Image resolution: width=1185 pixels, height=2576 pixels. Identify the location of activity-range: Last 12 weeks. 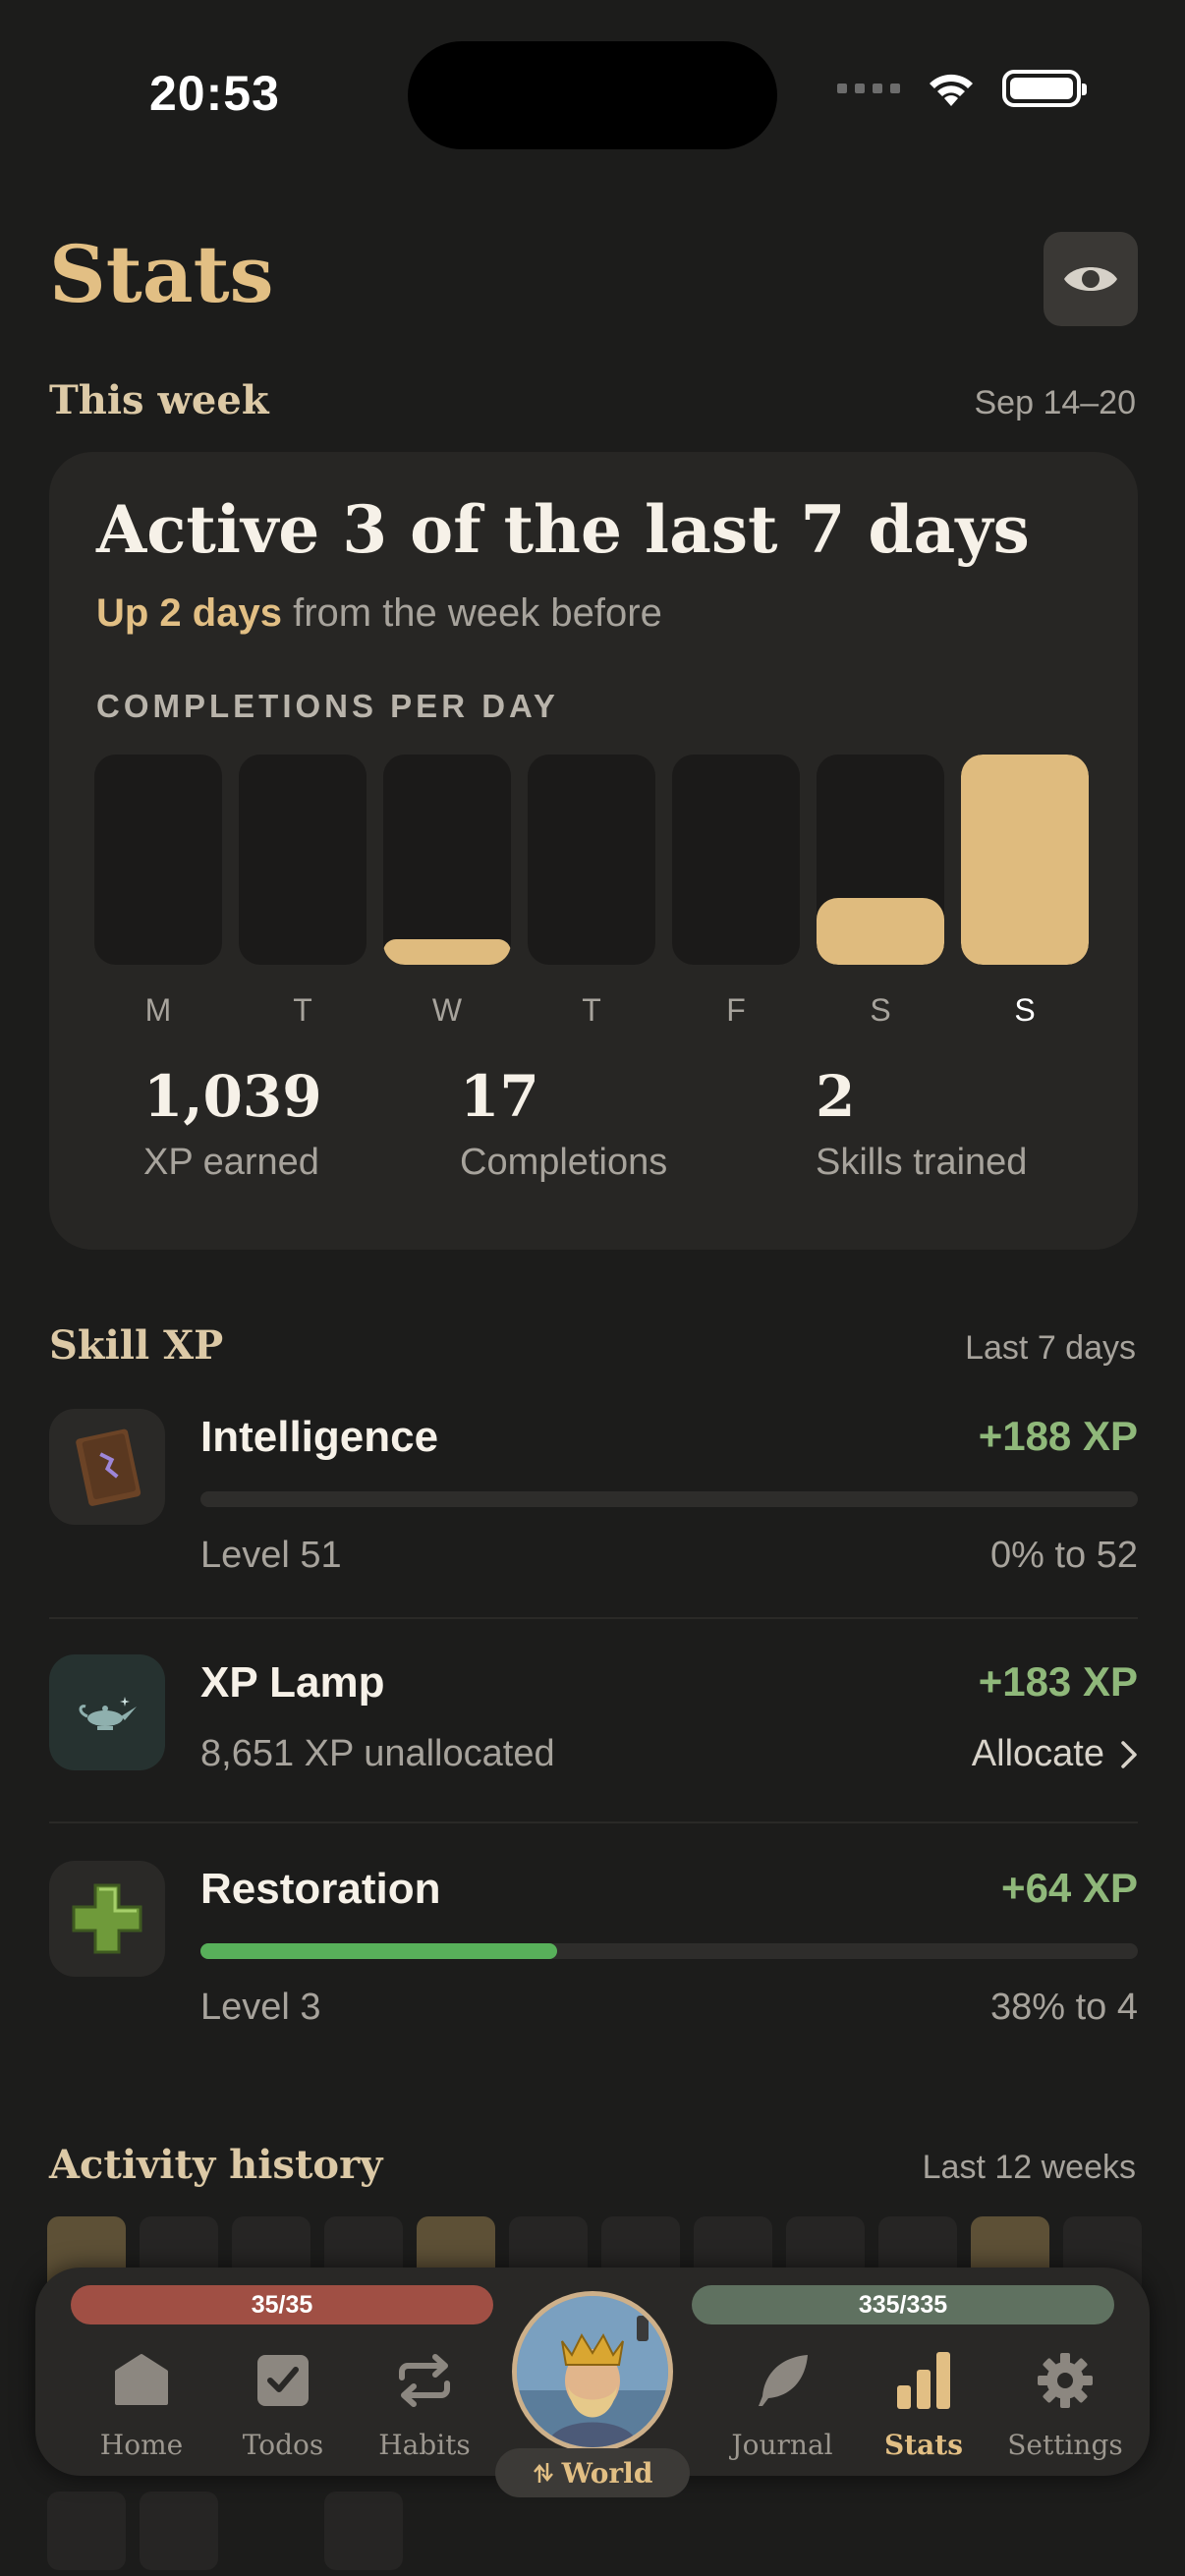
(1029, 2167).